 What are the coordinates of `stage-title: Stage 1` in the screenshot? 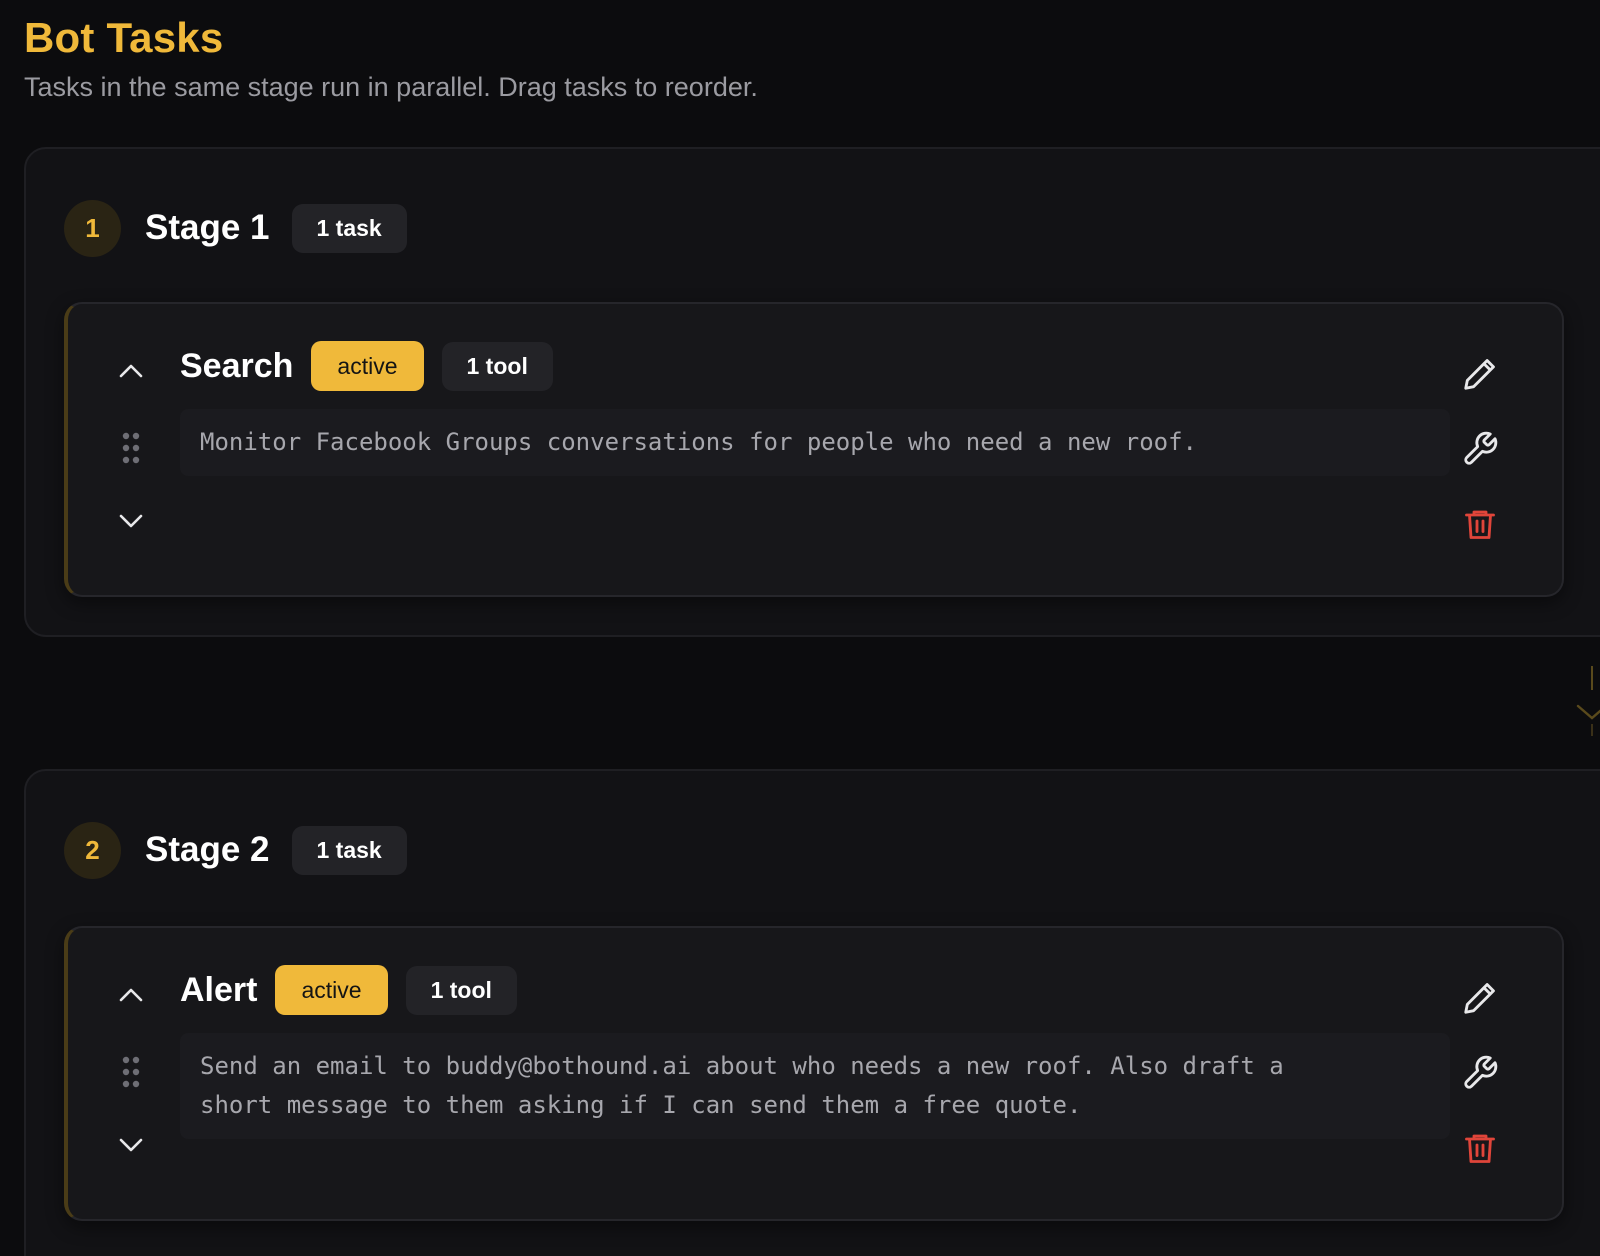 It's located at (207, 227).